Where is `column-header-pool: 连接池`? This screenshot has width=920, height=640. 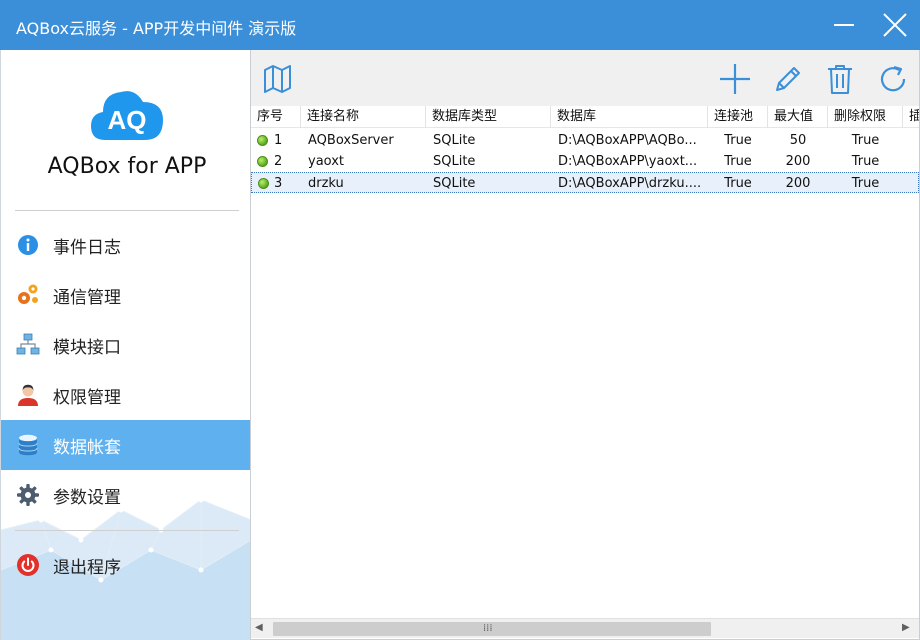 column-header-pool: 连接池 is located at coordinates (738, 117).